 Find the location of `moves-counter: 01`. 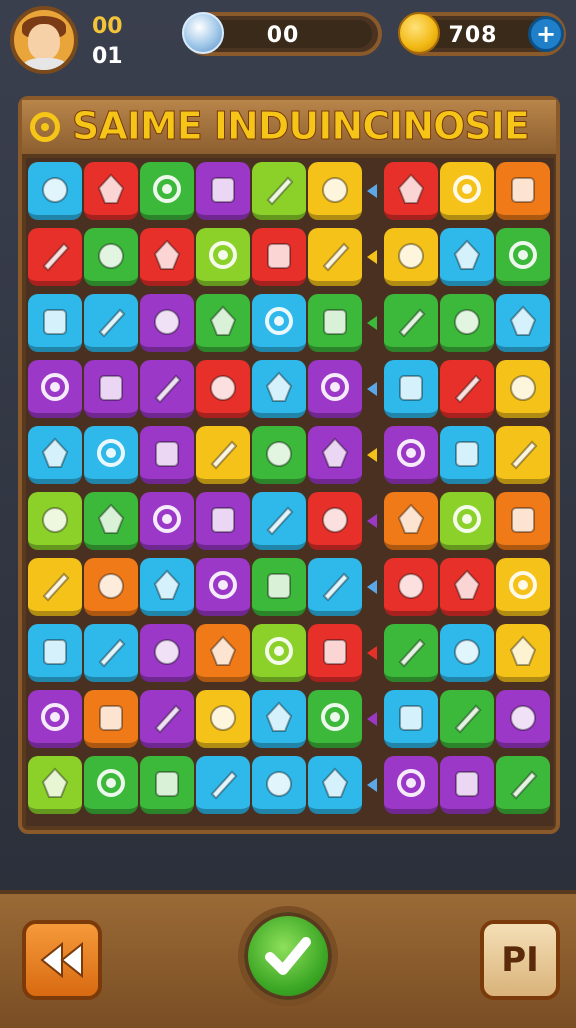

moves-counter: 01 is located at coordinates (107, 56).